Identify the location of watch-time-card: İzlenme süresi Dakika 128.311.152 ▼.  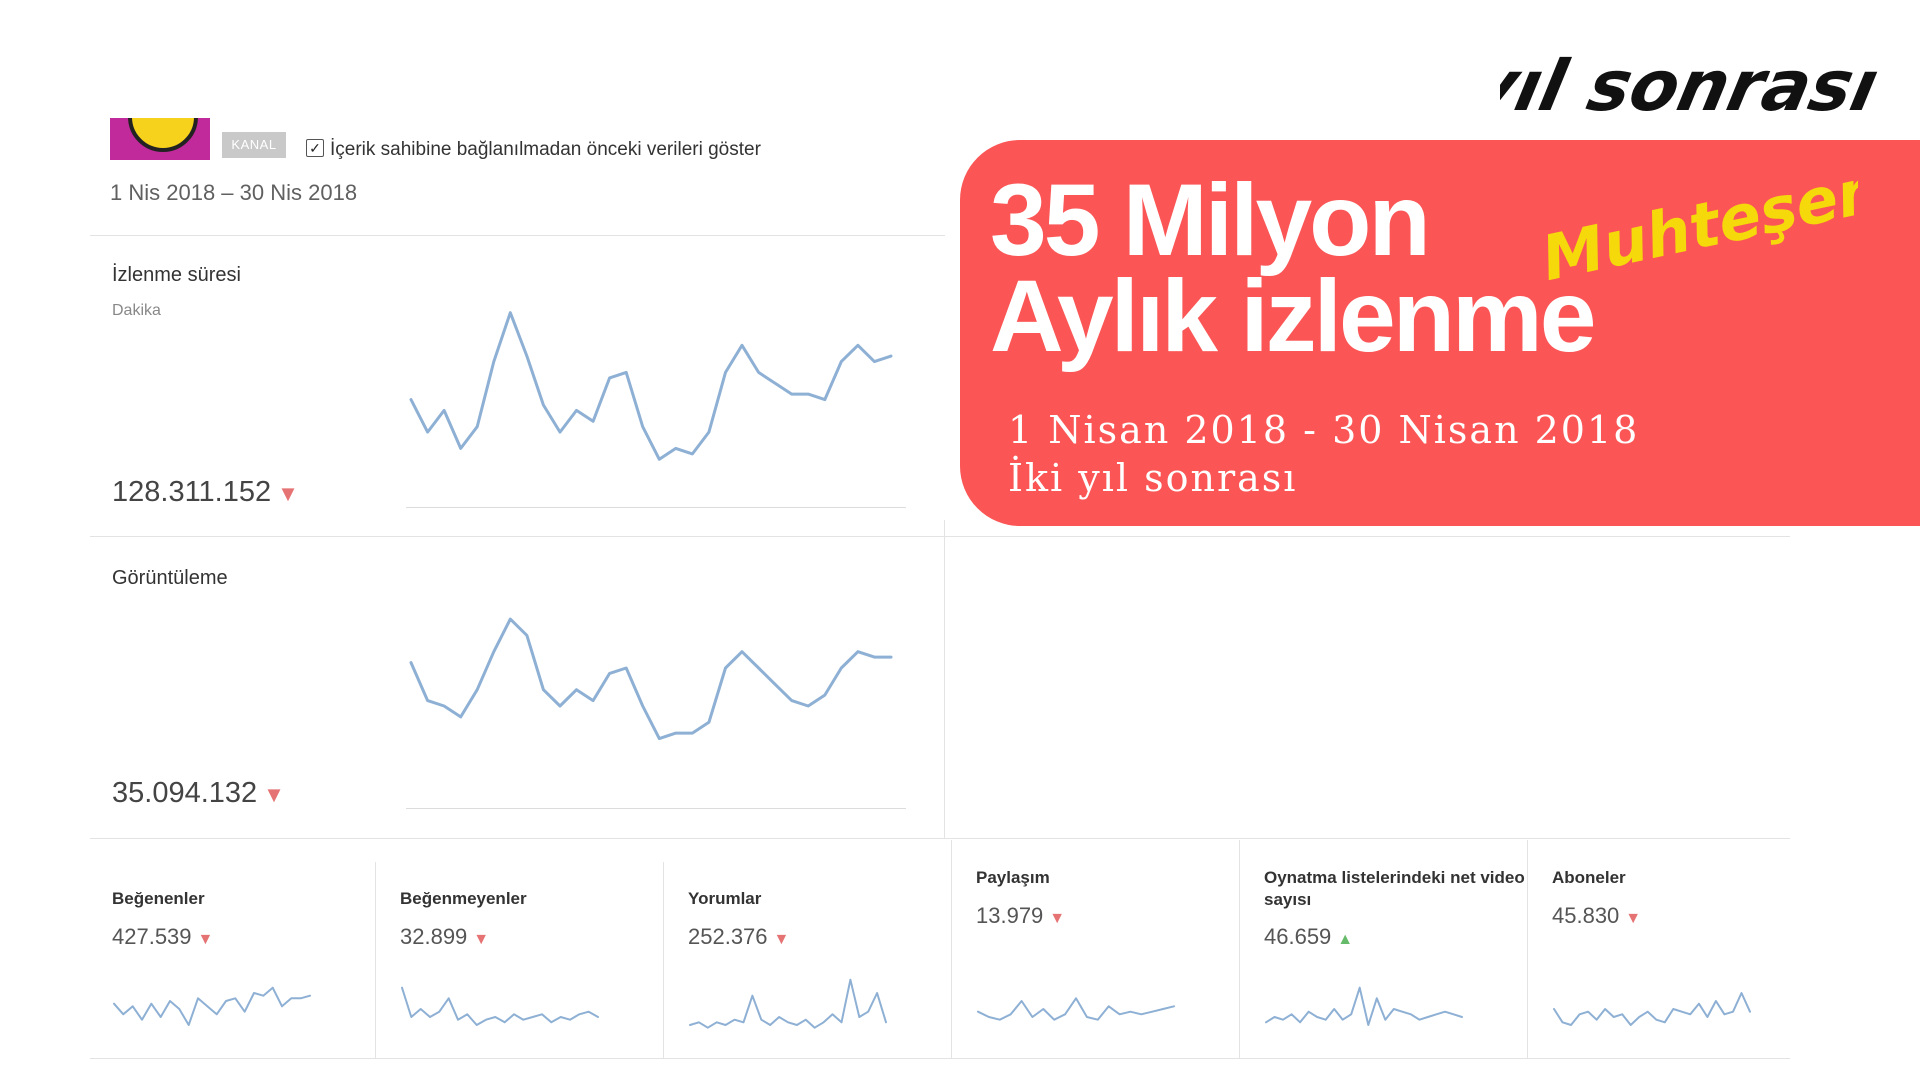
(517, 386).